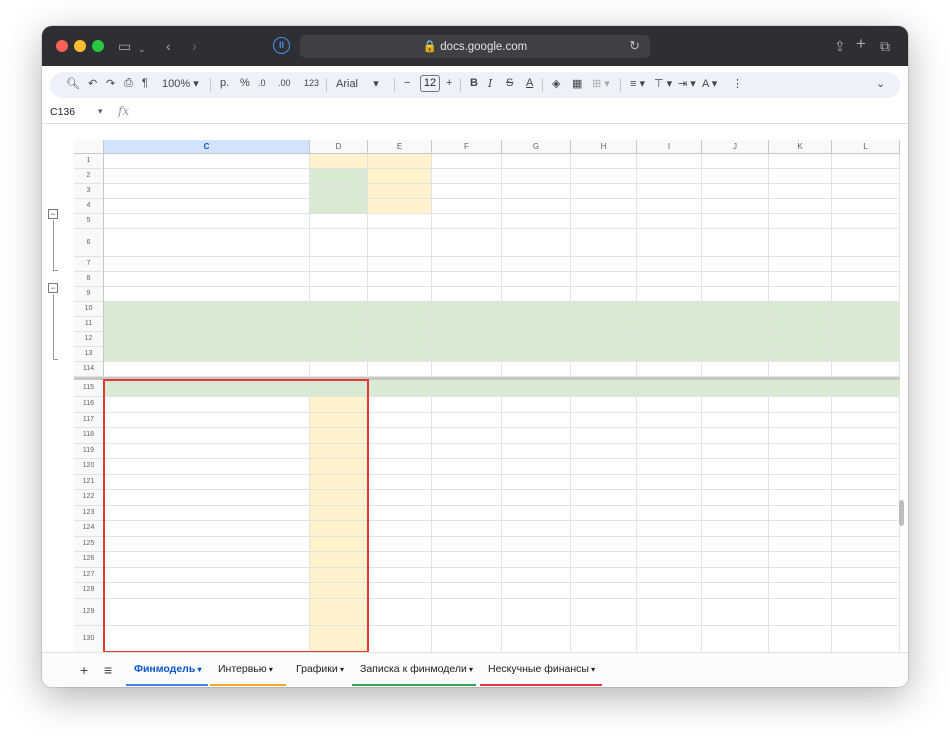 Image resolution: width=950 pixels, height=742 pixels. I want to click on cell-h123, so click(604, 513).